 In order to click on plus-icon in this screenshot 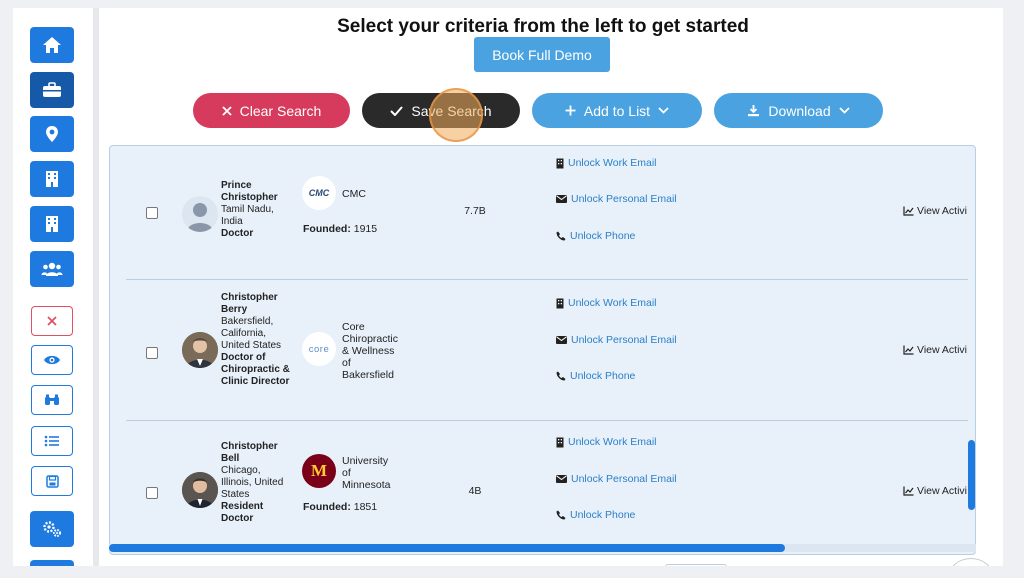, I will do `click(570, 110)`.